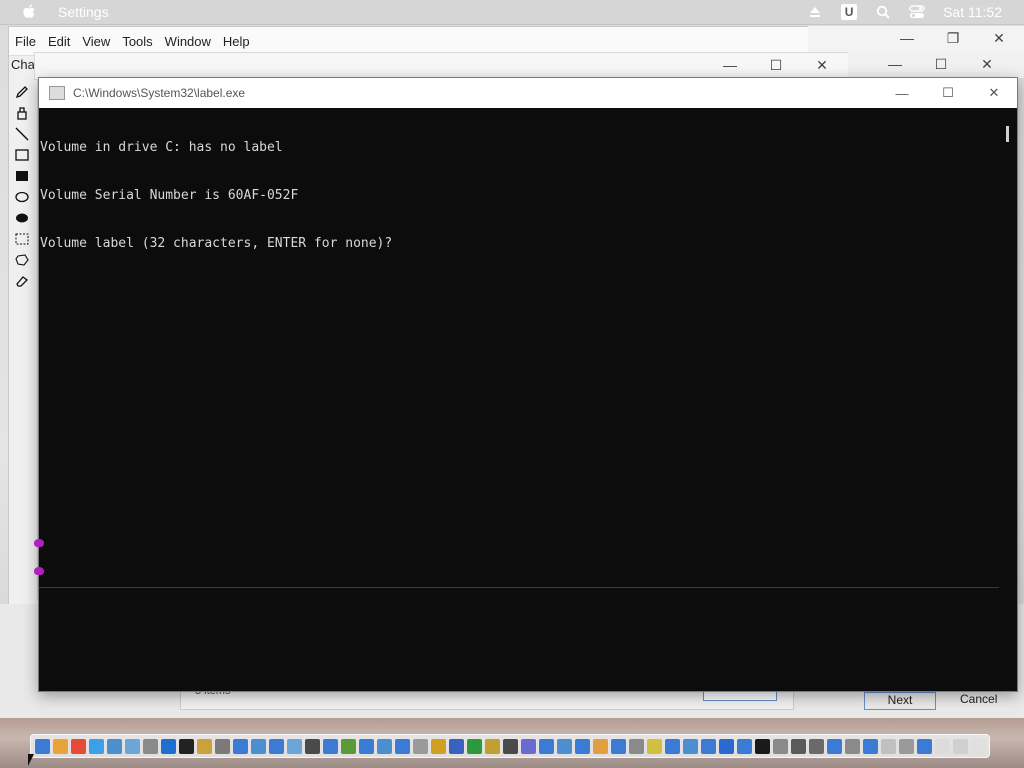 Image resolution: width=1024 pixels, height=768 pixels. What do you see at coordinates (236, 41) in the screenshot?
I see `menu-help: Help` at bounding box center [236, 41].